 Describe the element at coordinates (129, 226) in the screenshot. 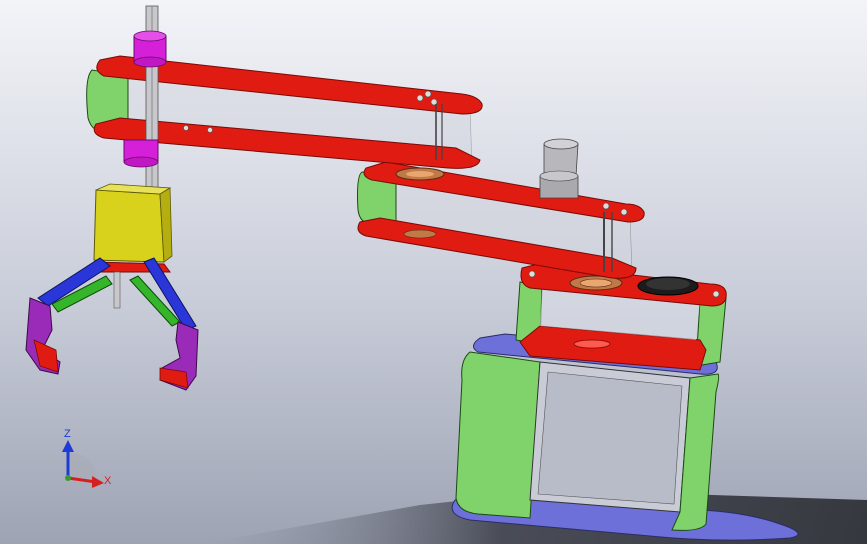

I see `gripper-body` at that location.